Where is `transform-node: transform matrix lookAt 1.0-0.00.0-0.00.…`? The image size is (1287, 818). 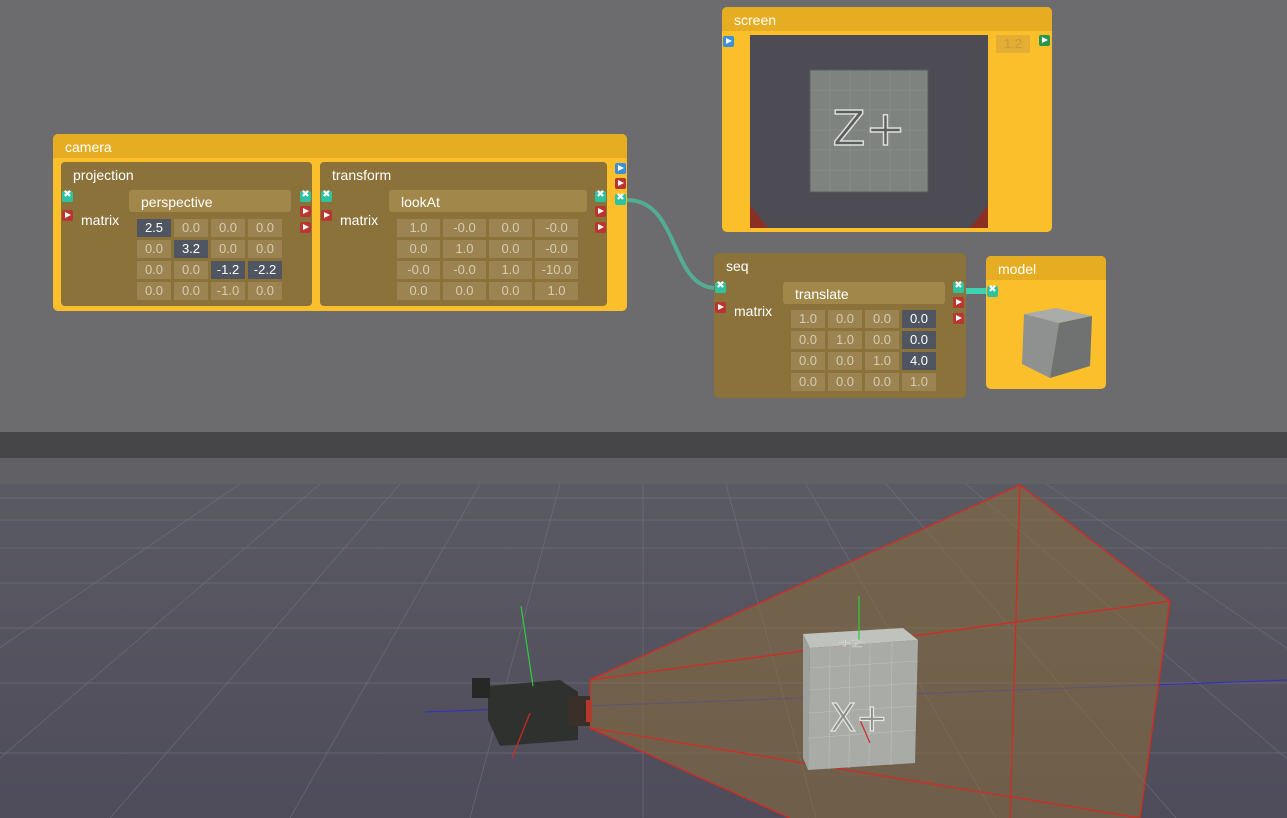 transform-node: transform matrix lookAt 1.0-0.00.0-0.00.… is located at coordinates (463, 234).